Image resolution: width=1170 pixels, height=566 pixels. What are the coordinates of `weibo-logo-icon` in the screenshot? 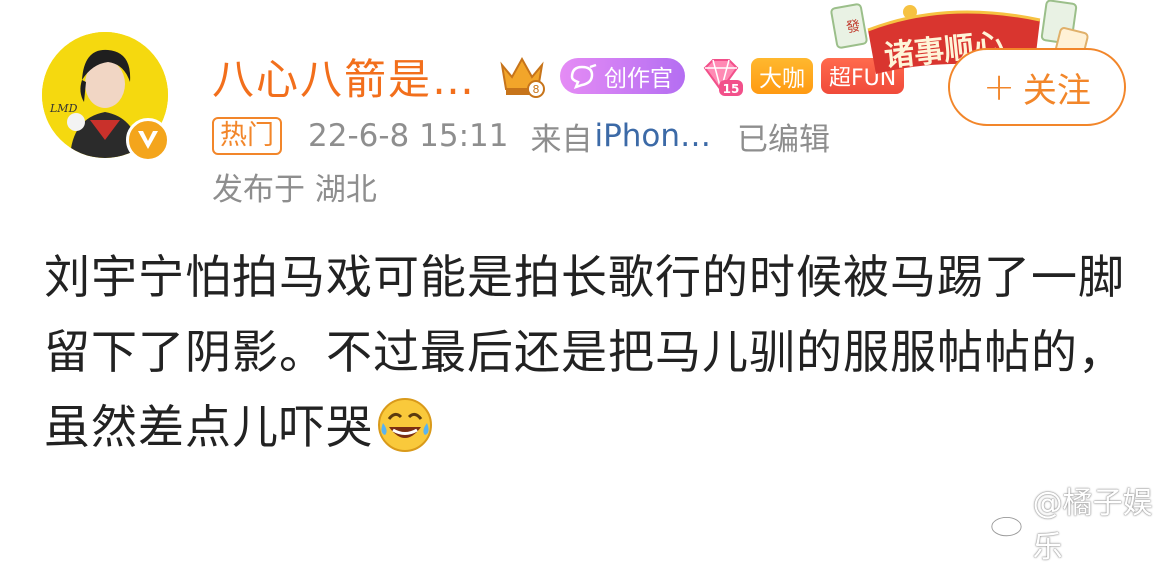 It's located at (1007, 523).